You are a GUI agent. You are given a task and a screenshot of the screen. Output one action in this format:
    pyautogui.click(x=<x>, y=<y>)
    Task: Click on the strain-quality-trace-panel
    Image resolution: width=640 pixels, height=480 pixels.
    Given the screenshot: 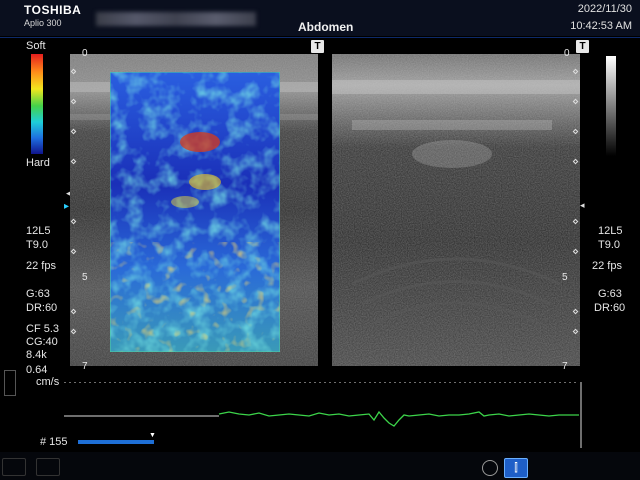 What is the action you would take?
    pyautogui.click(x=324, y=414)
    